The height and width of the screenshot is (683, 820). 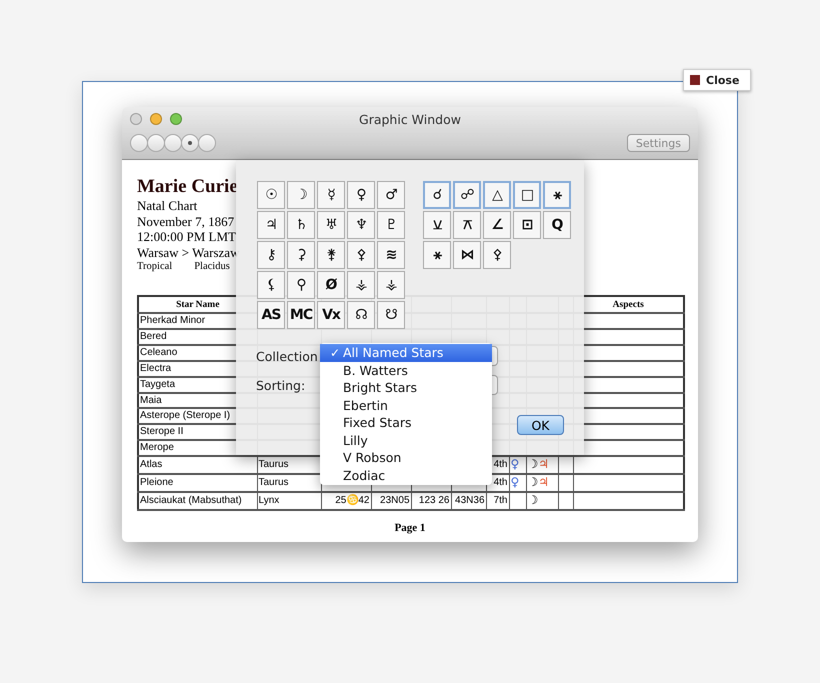 What do you see at coordinates (197, 465) in the screenshot?
I see `table-cell: Atlas` at bounding box center [197, 465].